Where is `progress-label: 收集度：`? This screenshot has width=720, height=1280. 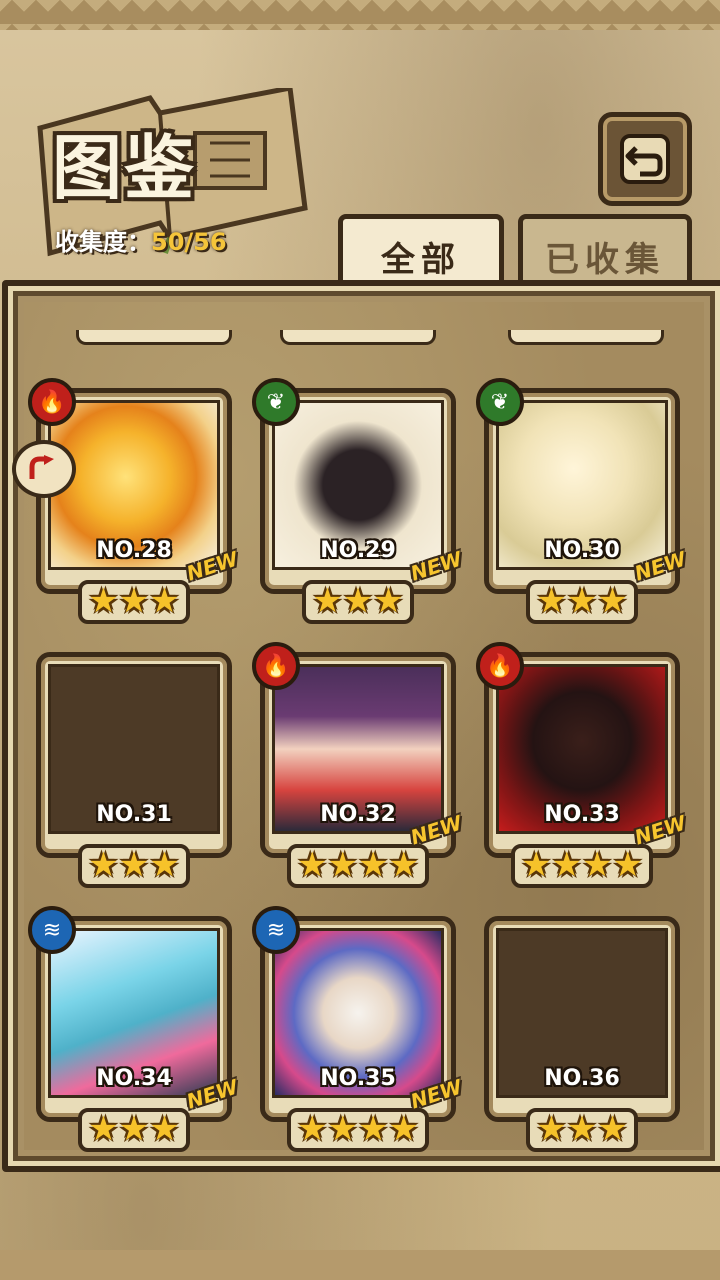
progress-label: 收集度： is located at coordinates (103, 242).